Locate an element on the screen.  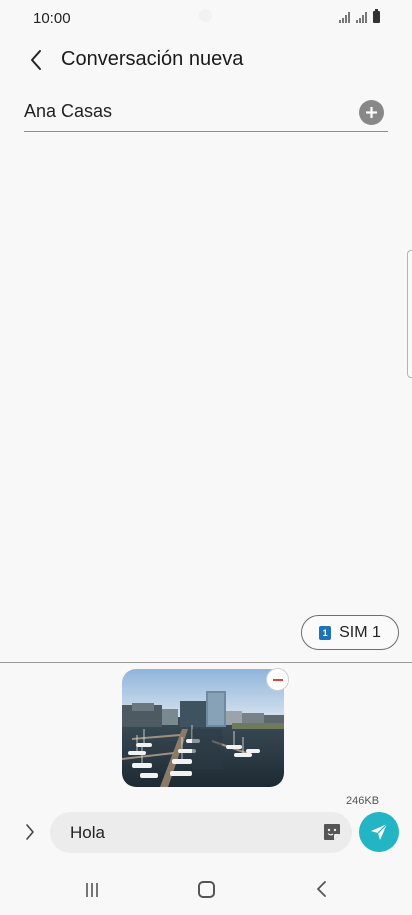
camera-cutout is located at coordinates (205, 15).